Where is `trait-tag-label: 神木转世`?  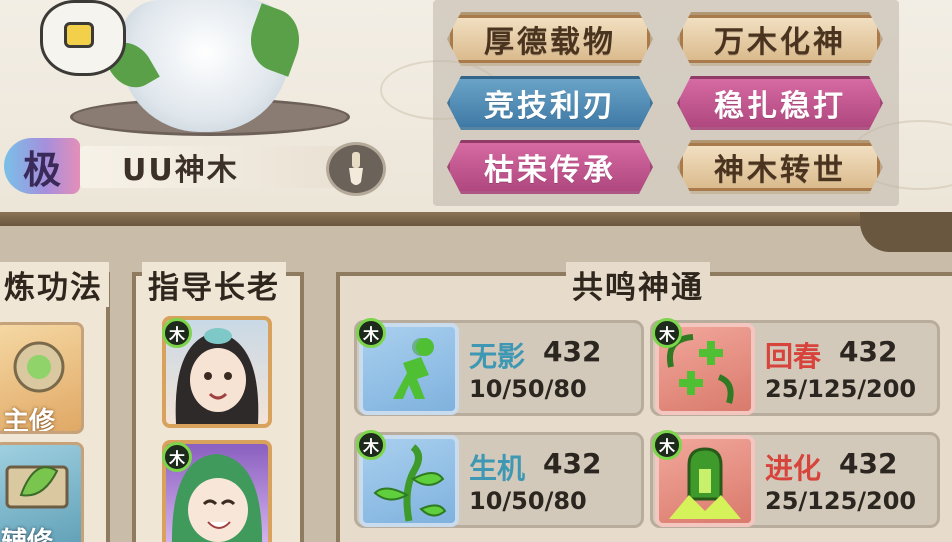 trait-tag-label: 神木转世 is located at coordinates (780, 170).